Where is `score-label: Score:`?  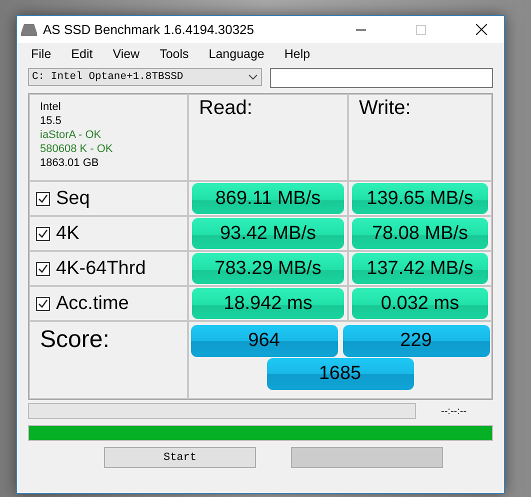
score-label: Score: is located at coordinates (75, 340).